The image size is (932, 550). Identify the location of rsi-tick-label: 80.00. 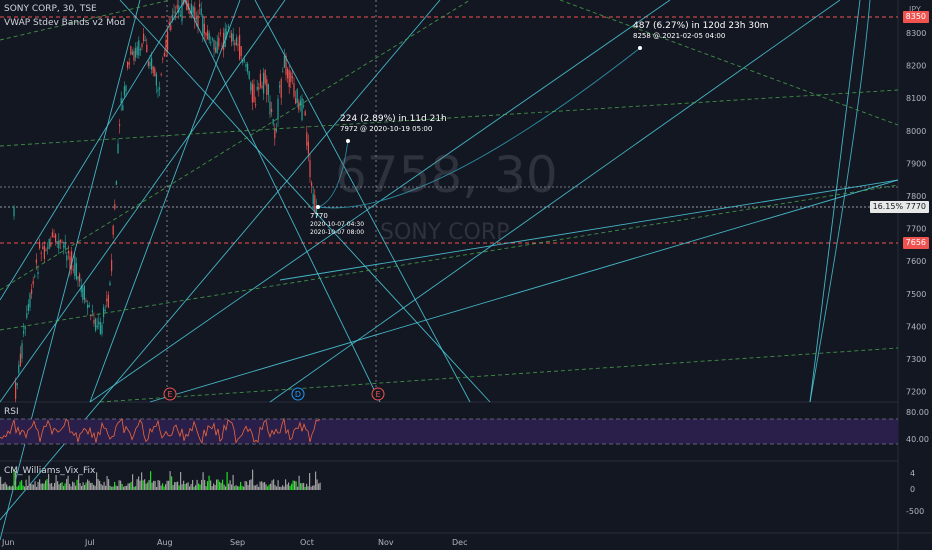
(917, 412).